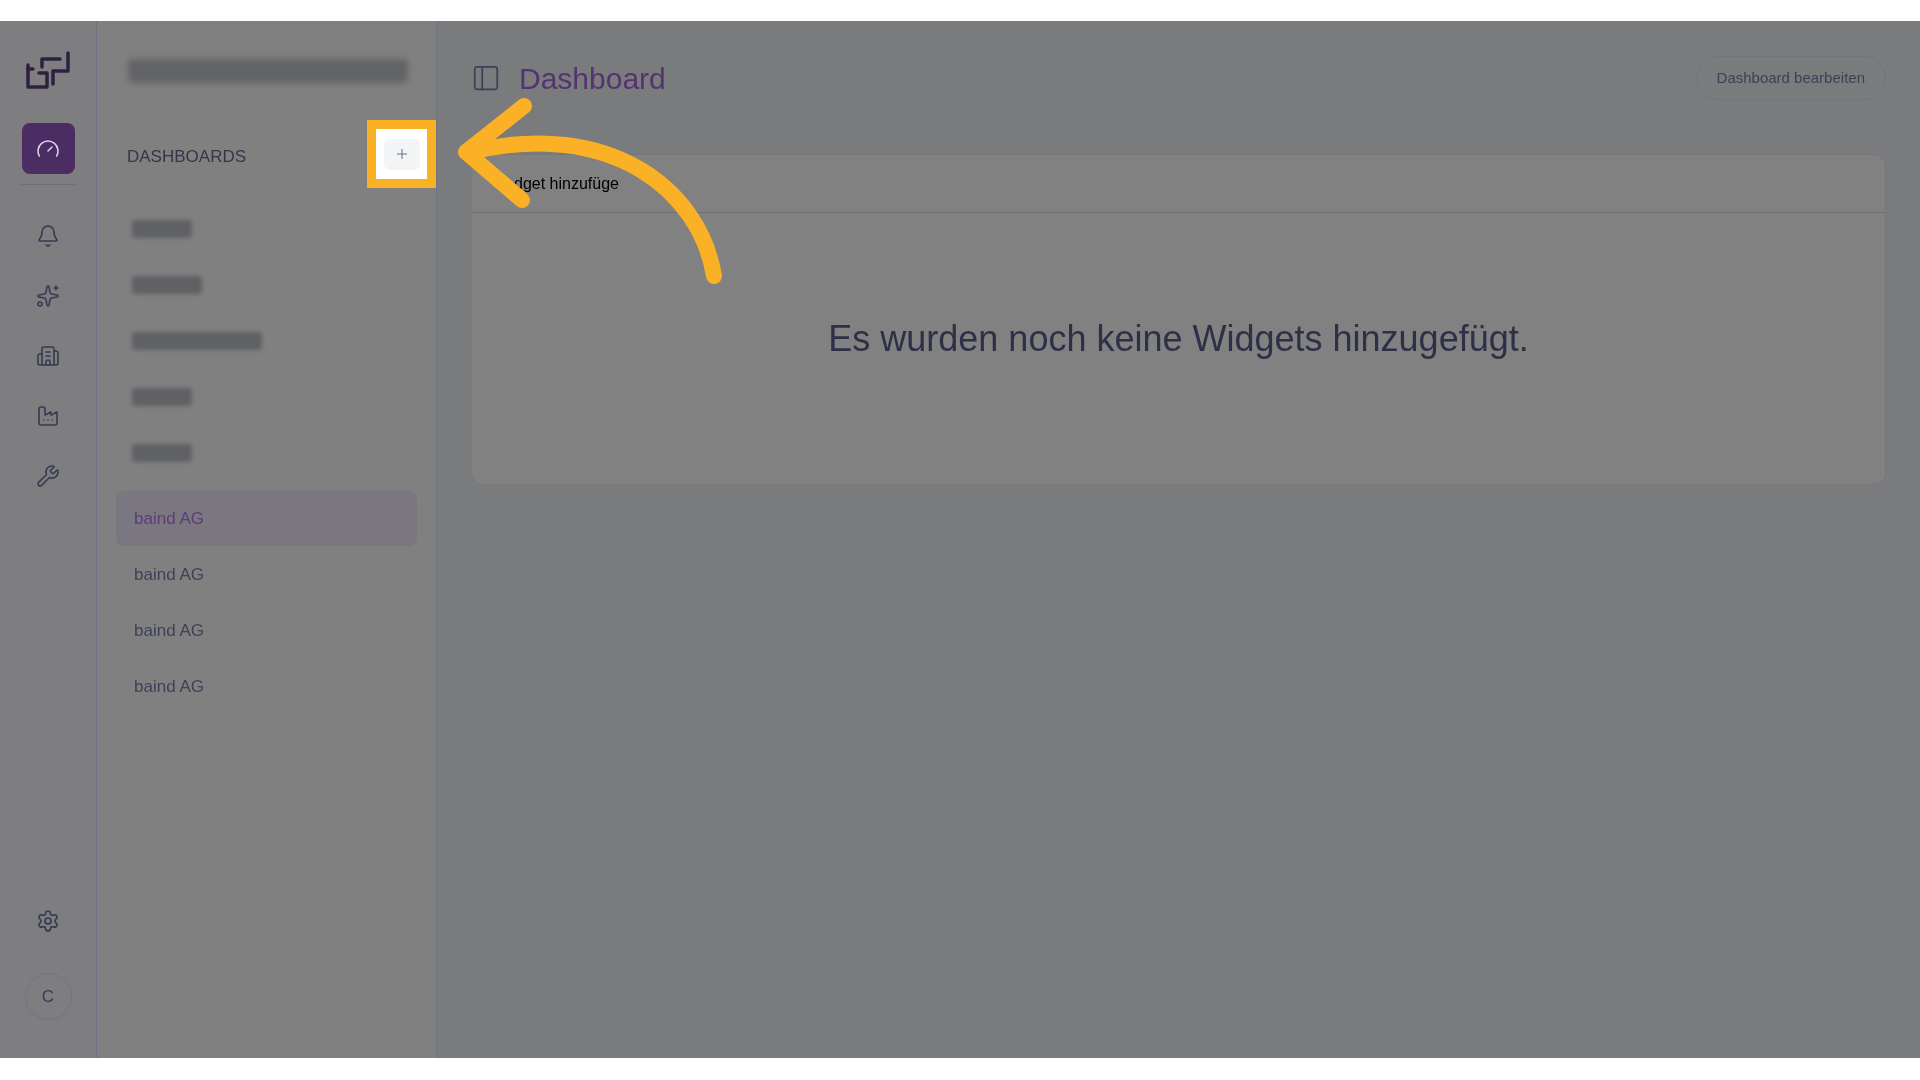  What do you see at coordinates (48, 416) in the screenshot?
I see `factory-icon` at bounding box center [48, 416].